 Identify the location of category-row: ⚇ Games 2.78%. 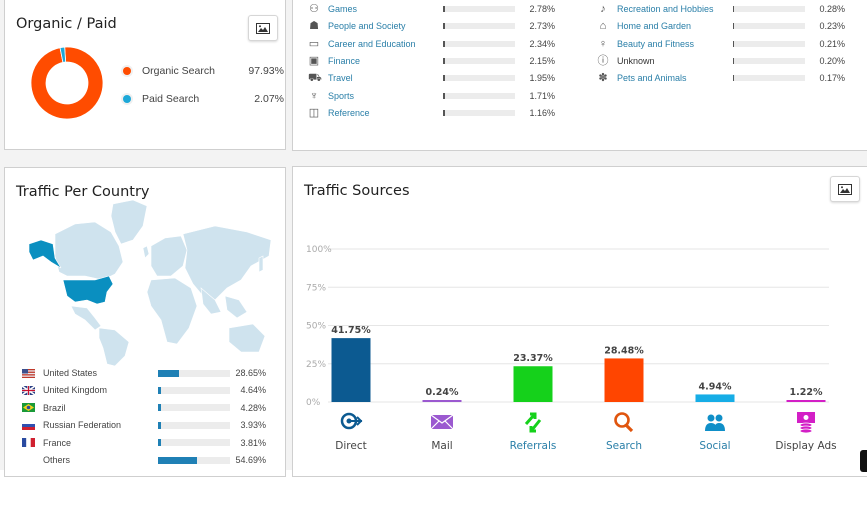
(431, 9).